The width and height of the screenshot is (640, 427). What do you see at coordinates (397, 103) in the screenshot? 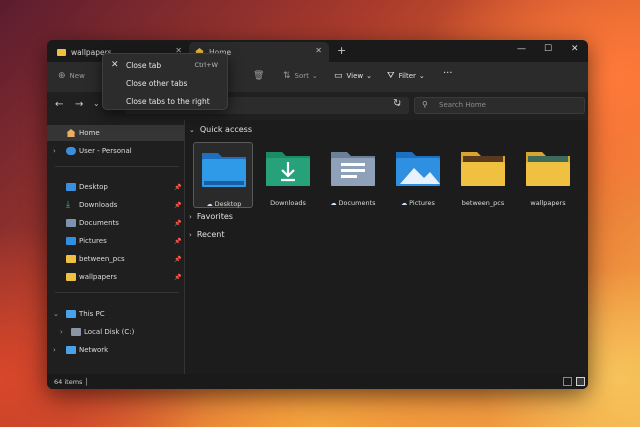
I see `refresh-icon: ↻` at bounding box center [397, 103].